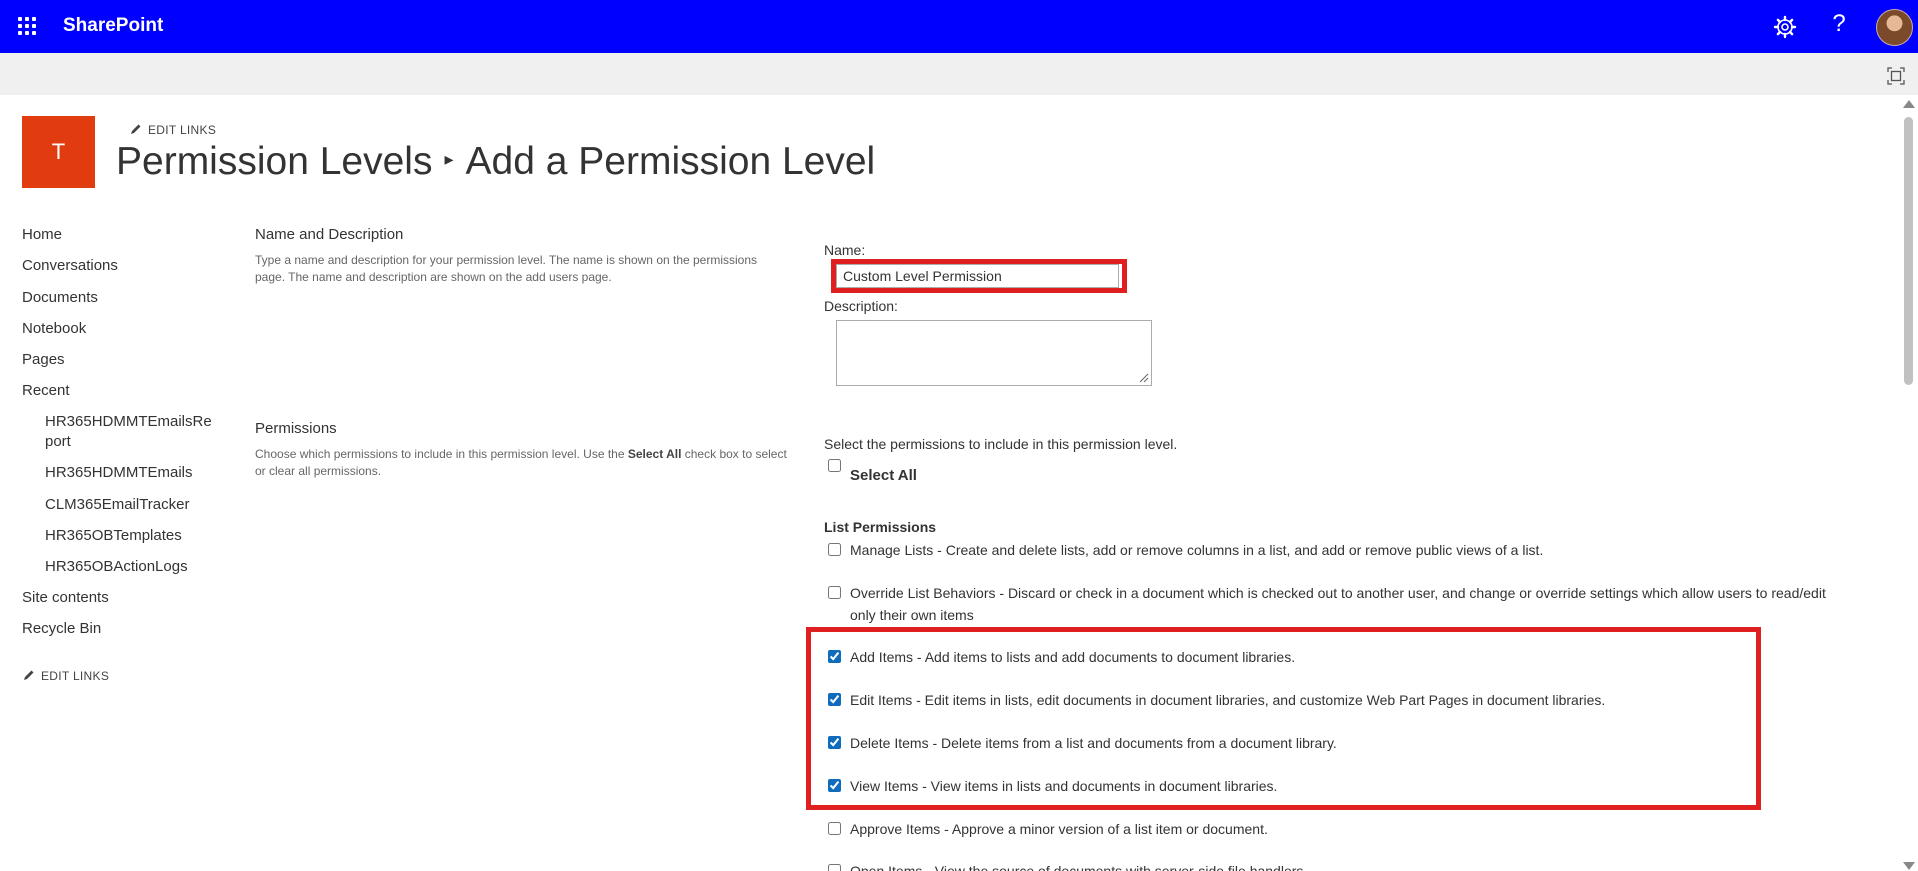 The height and width of the screenshot is (871, 1918). What do you see at coordinates (126, 505) in the screenshot?
I see `nav-item-recent-clm365emailtracker: CLM365EmailTracker` at bounding box center [126, 505].